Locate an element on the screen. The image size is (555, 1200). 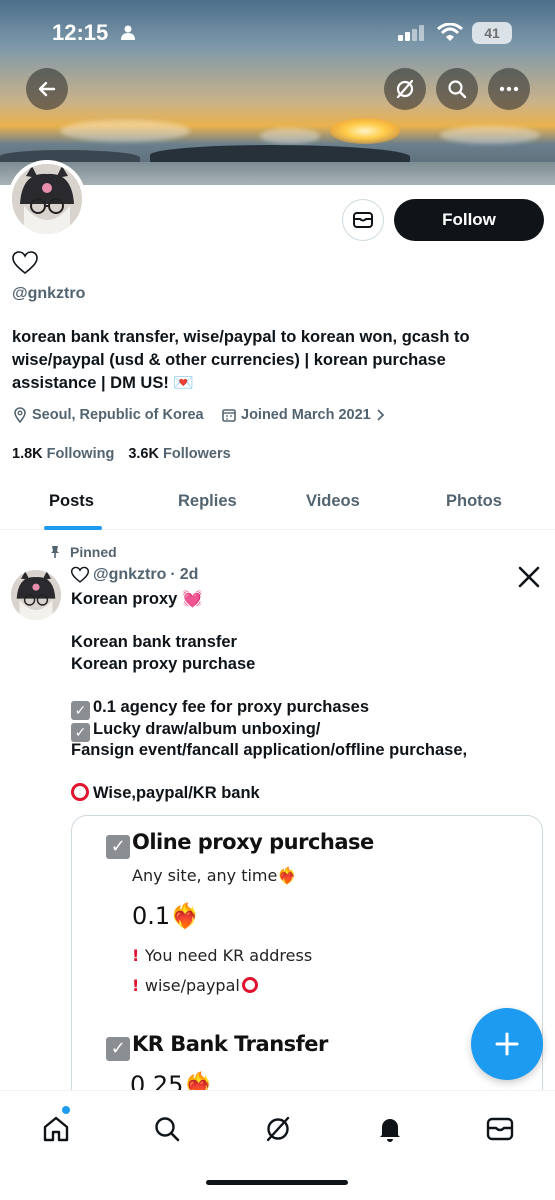
post-line: ✓ 0.1 agency fee for proxy purchases is located at coordinates (306, 708).